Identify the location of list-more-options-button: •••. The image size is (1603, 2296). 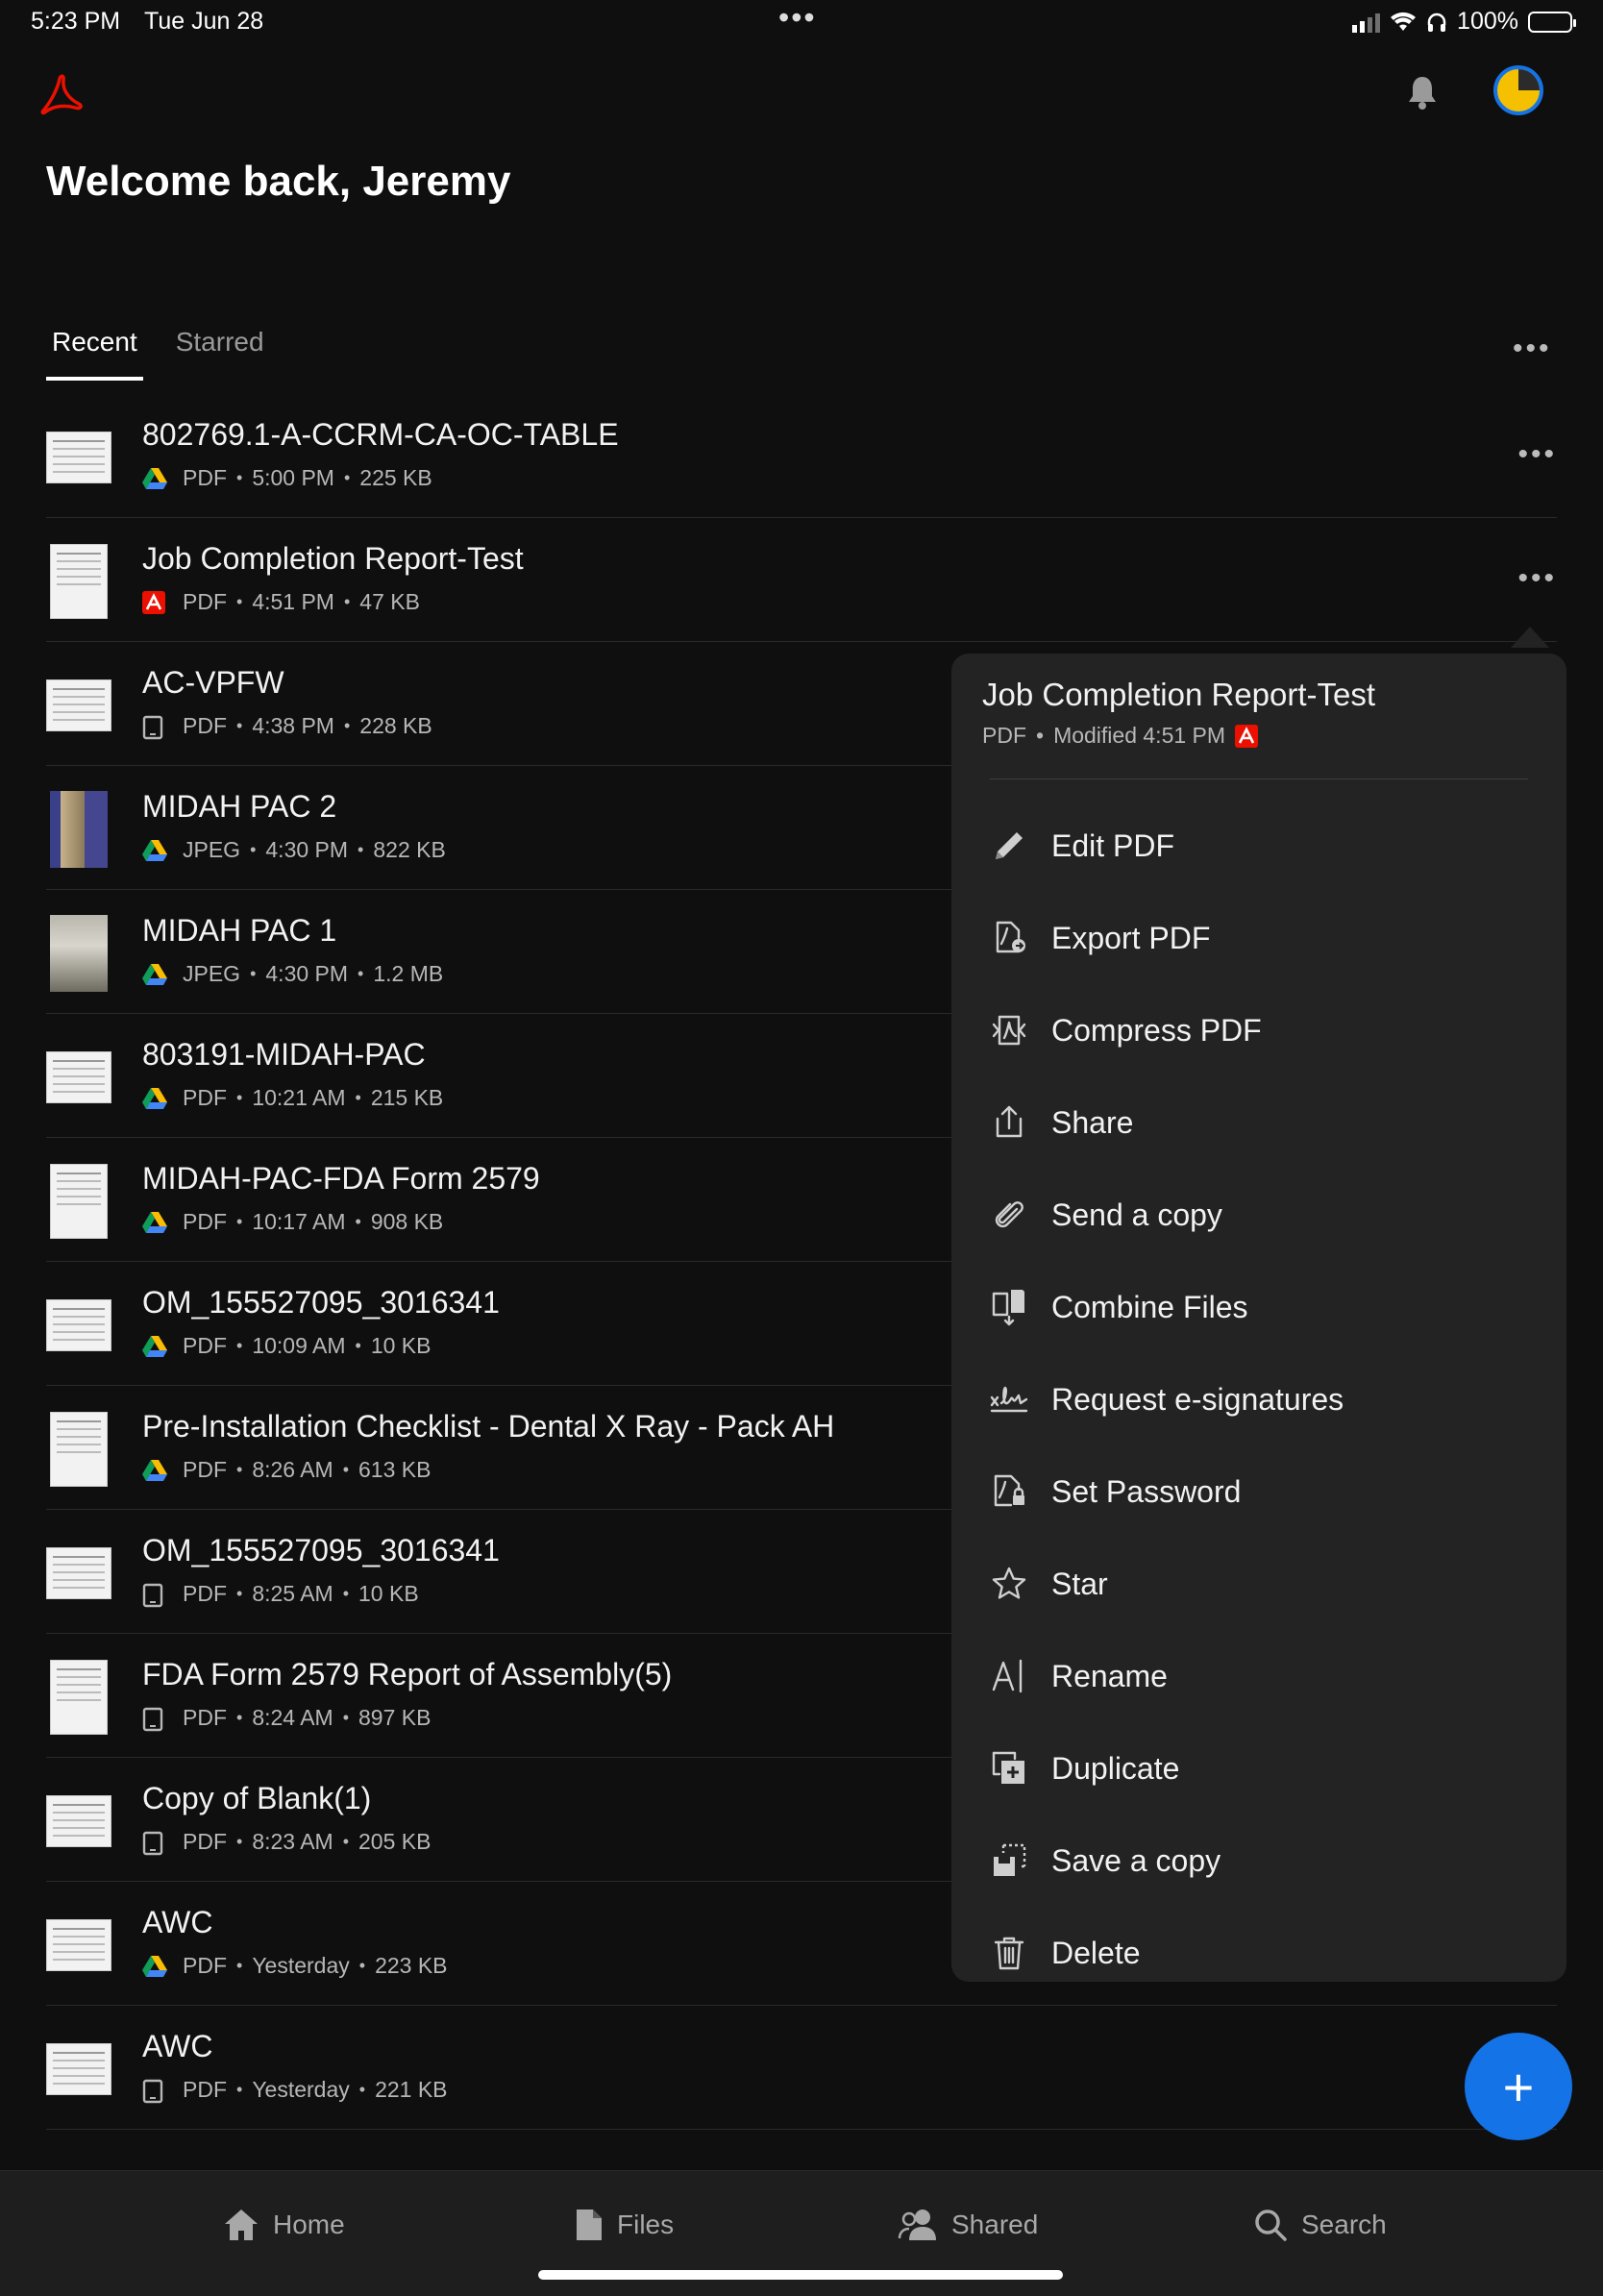
(1533, 349).